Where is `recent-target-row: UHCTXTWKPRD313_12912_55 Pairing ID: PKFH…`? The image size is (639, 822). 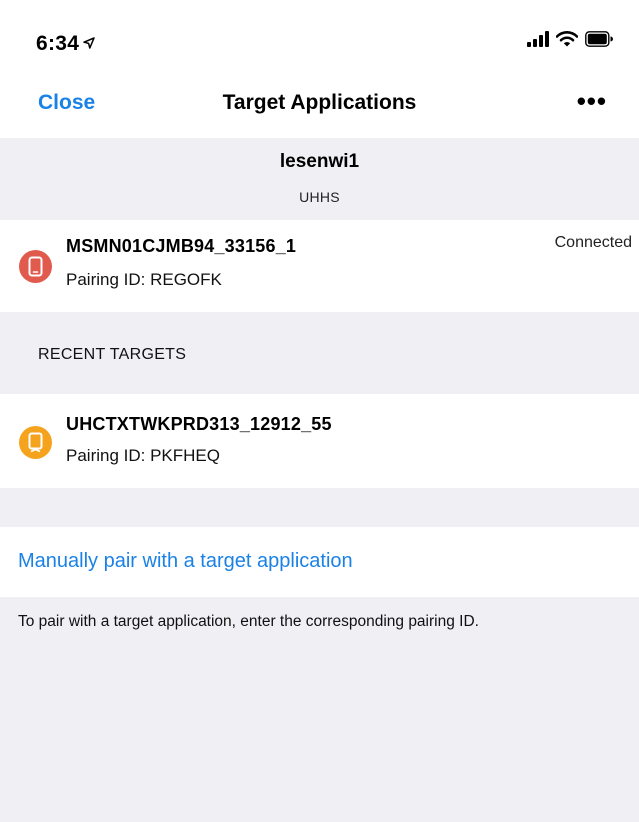
recent-target-row: UHCTXTWKPRD313_12912_55 Pairing ID: PKFH… is located at coordinates (319, 441).